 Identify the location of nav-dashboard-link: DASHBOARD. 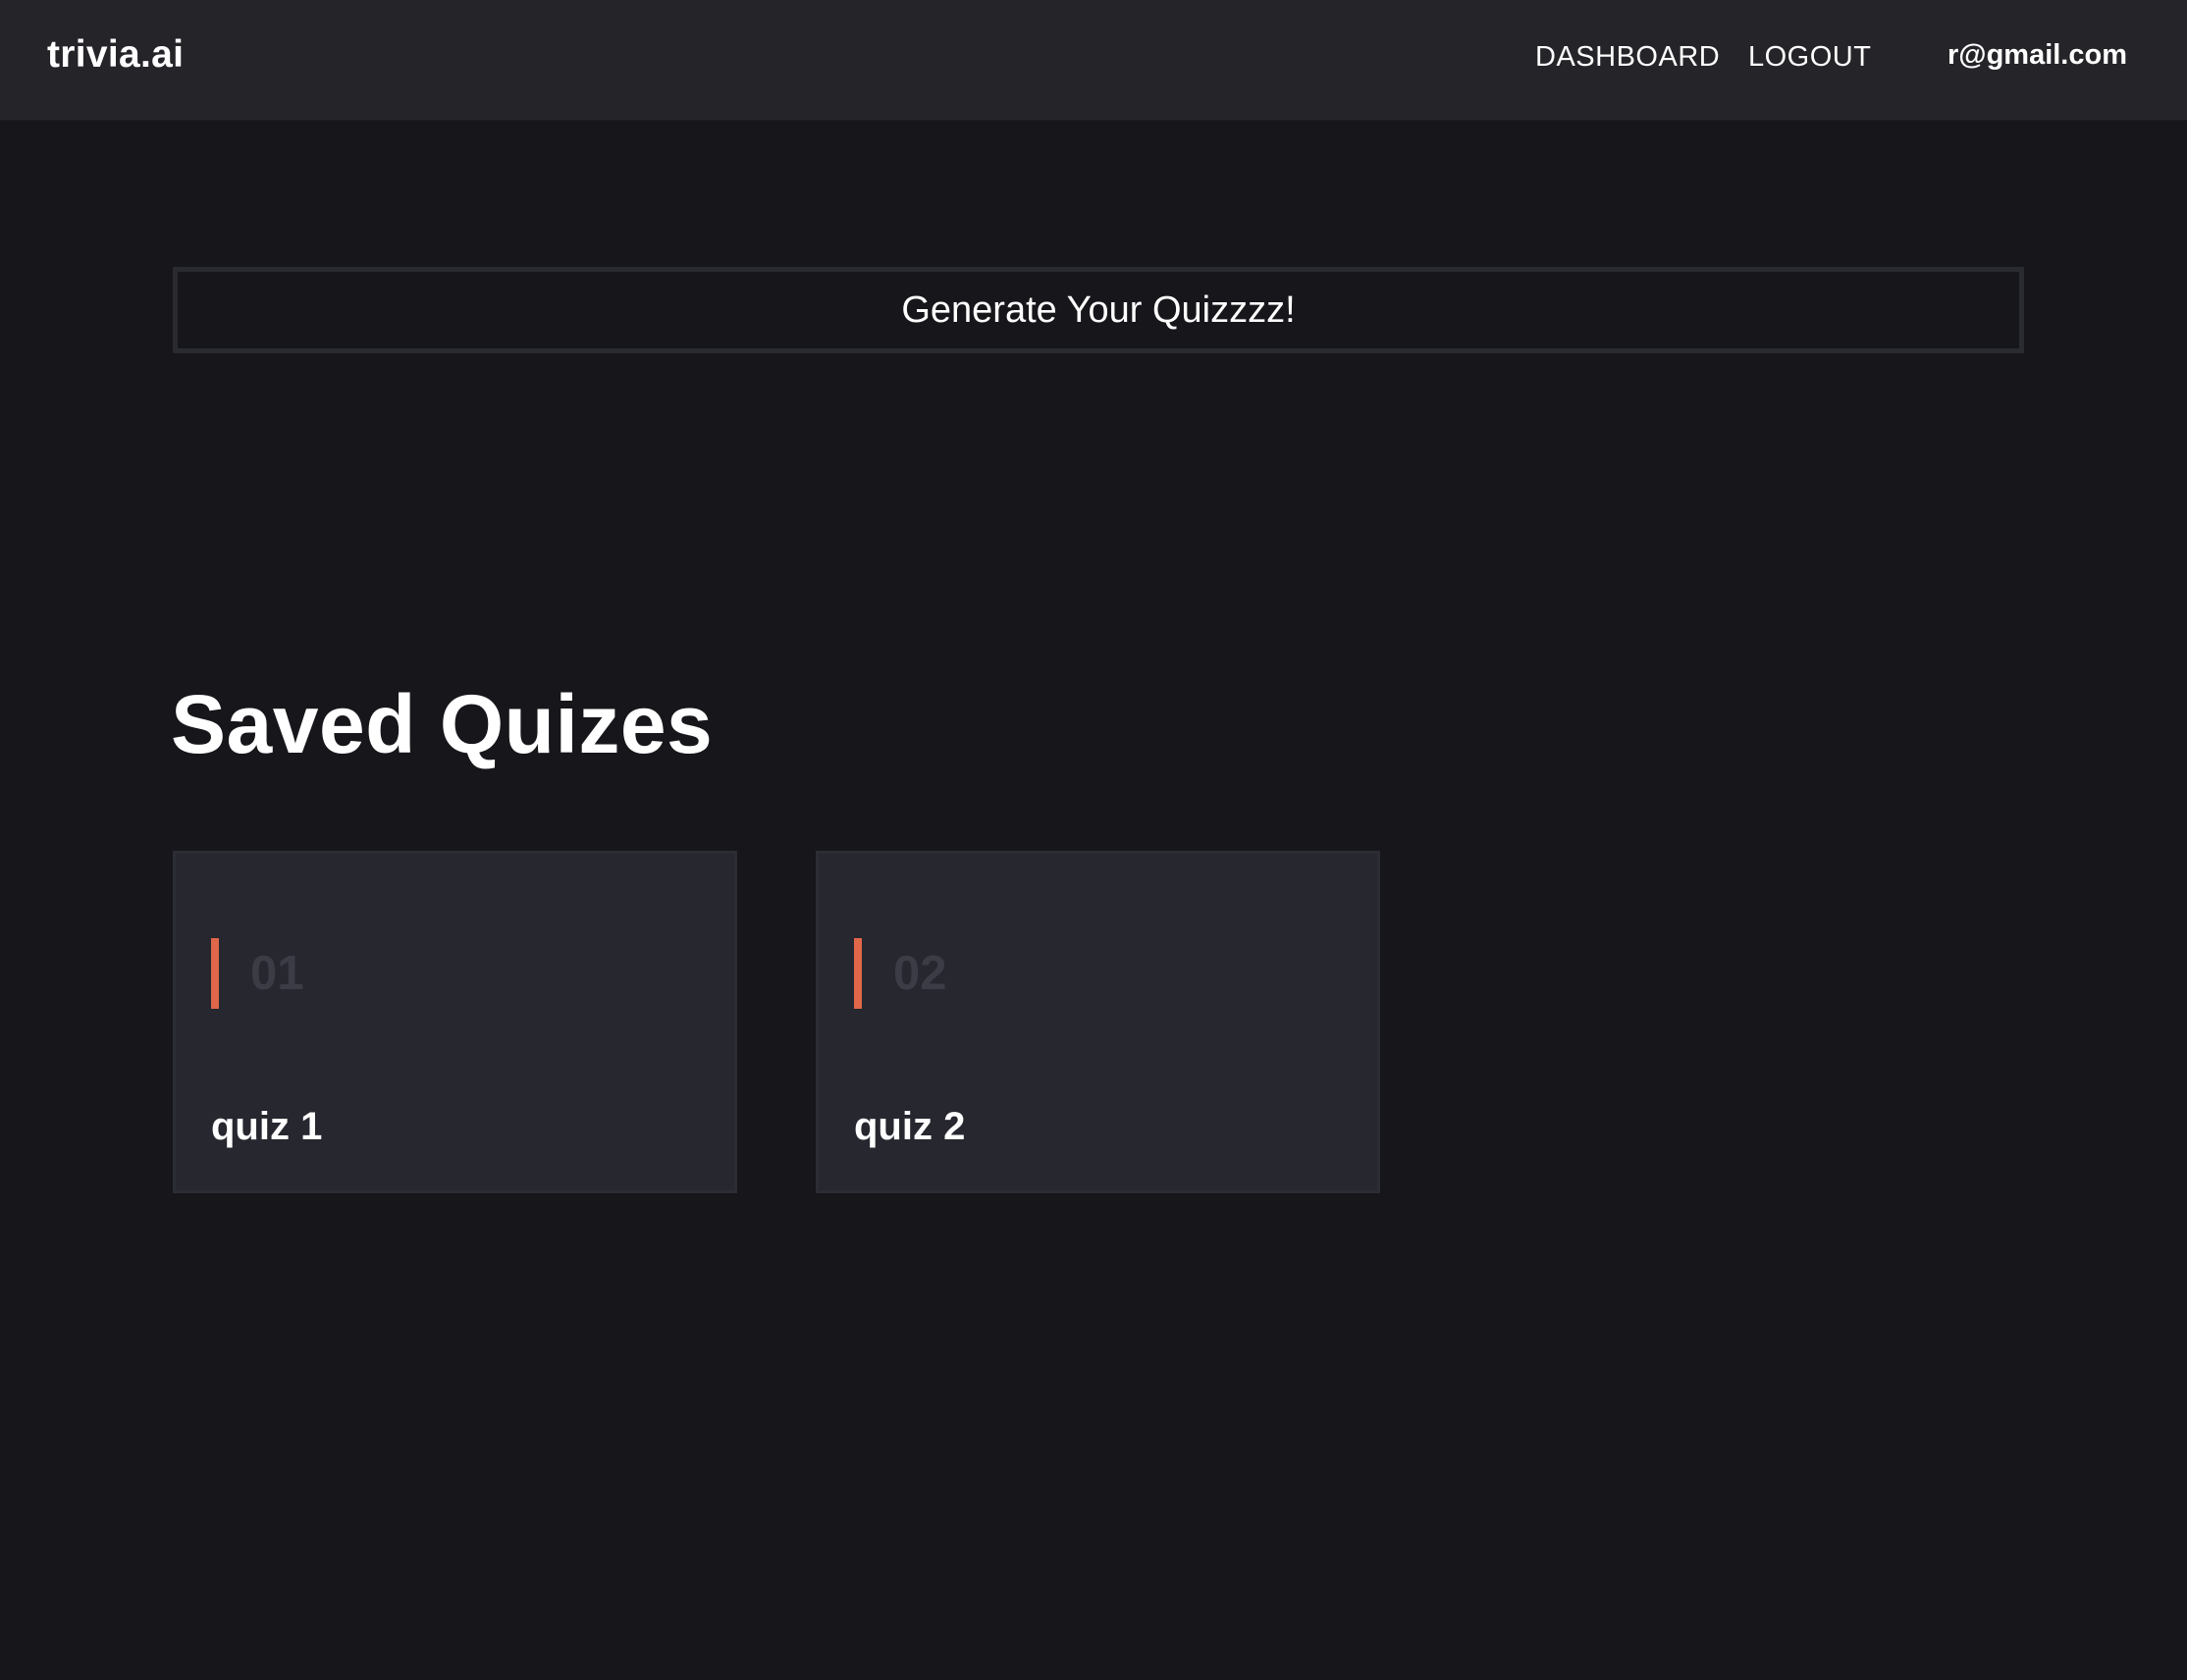
(1627, 57).